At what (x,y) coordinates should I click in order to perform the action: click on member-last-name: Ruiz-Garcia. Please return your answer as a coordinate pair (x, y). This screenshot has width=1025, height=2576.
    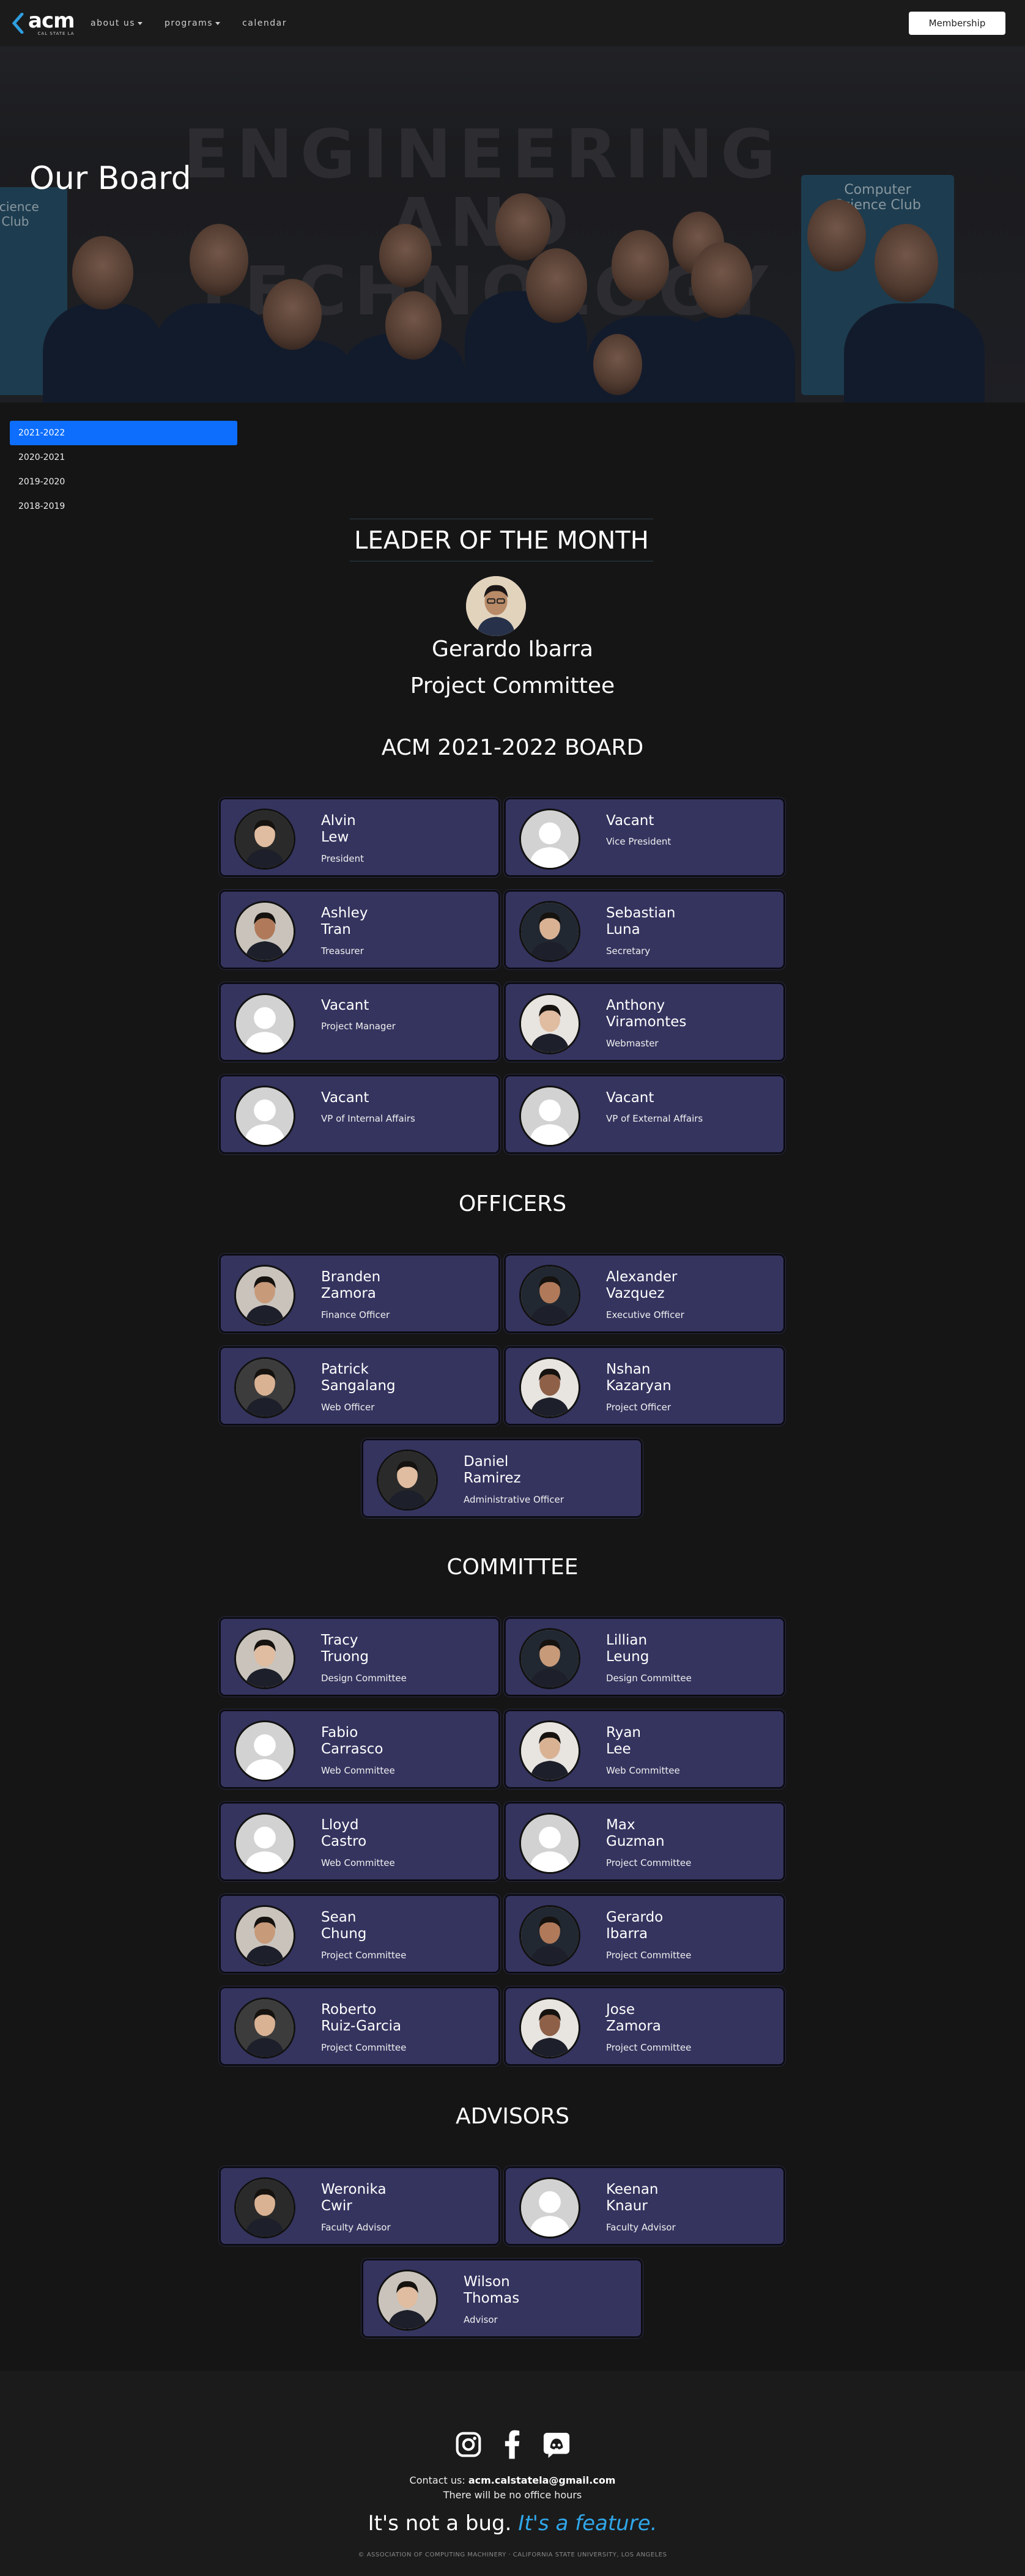
    Looking at the image, I should click on (361, 2026).